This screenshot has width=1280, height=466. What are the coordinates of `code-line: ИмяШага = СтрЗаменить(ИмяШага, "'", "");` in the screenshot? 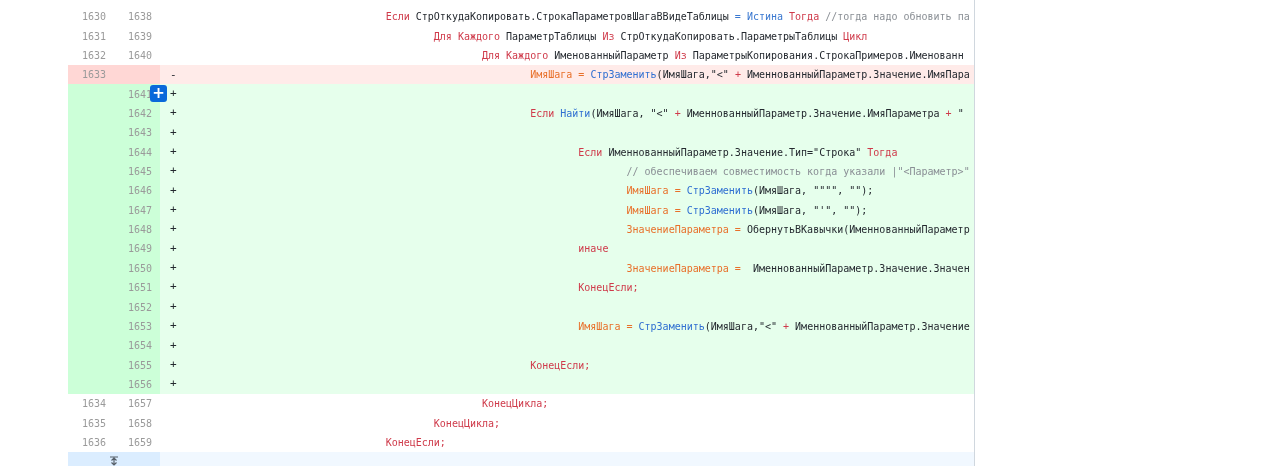 It's located at (746, 210).